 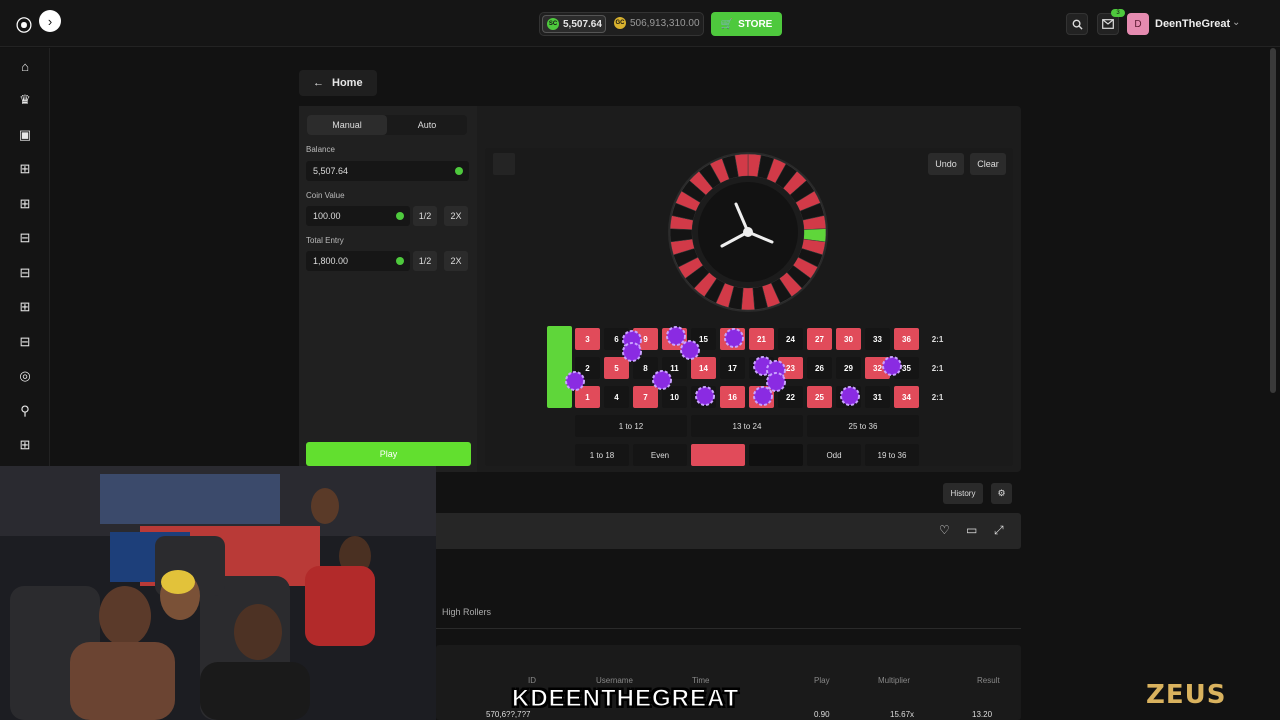 I want to click on number-cell-26: 26, so click(x=819, y=368).